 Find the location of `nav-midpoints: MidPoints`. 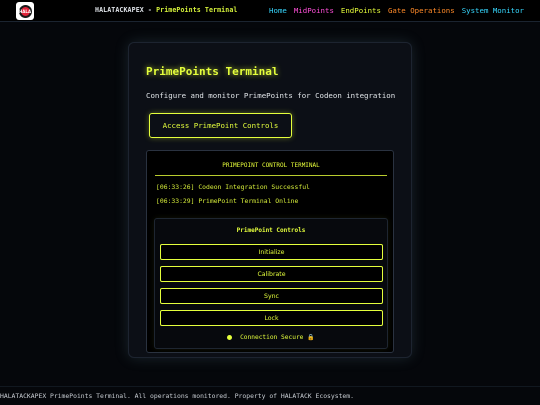

nav-midpoints: MidPoints is located at coordinates (314, 10).